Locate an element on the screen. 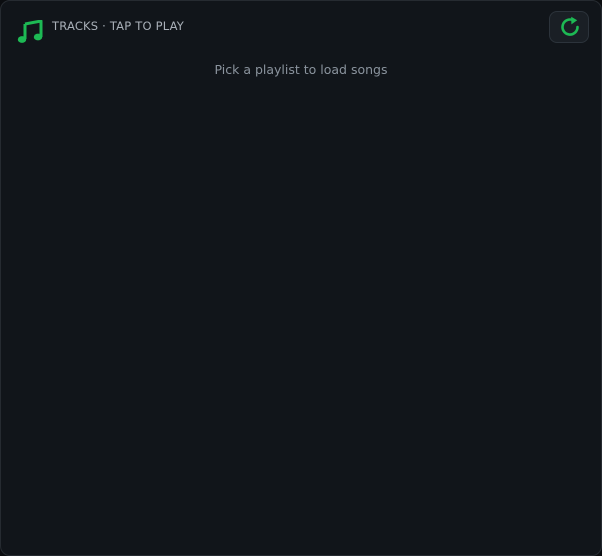 This screenshot has width=602, height=556. refresh-button is located at coordinates (569, 27).